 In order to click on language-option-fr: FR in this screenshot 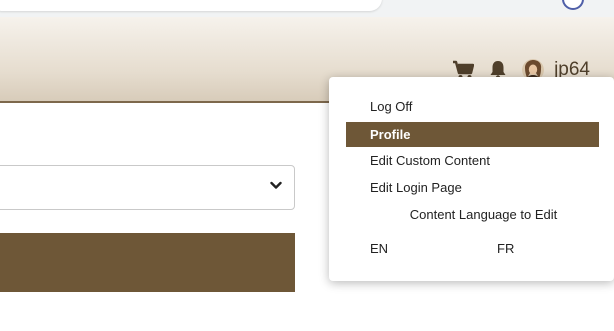, I will do `click(505, 248)`.